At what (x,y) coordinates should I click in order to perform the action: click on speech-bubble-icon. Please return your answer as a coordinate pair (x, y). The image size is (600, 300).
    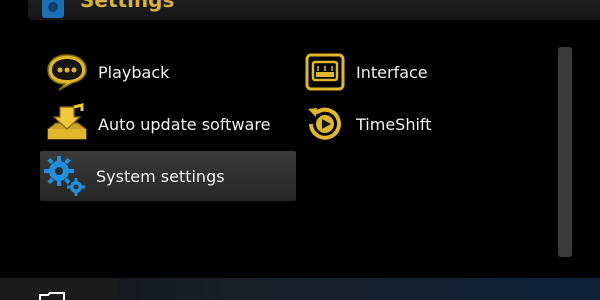
    Looking at the image, I should click on (67, 72).